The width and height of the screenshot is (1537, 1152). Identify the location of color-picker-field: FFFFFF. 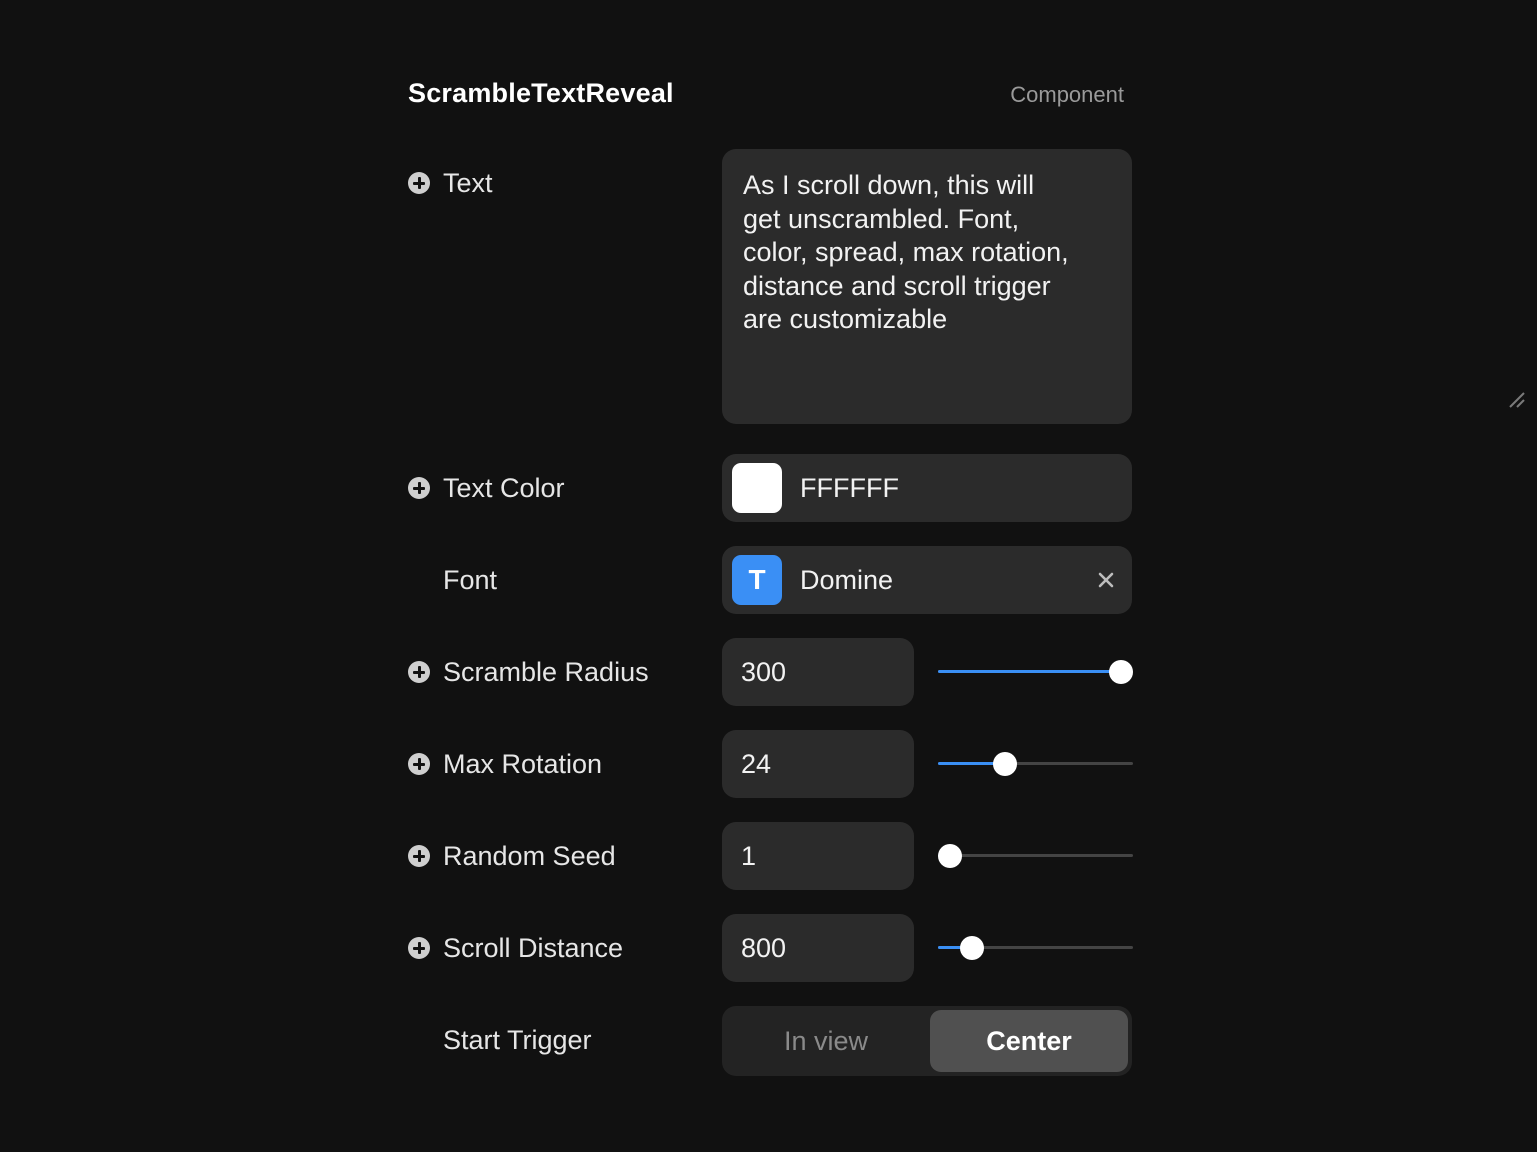
(927, 488).